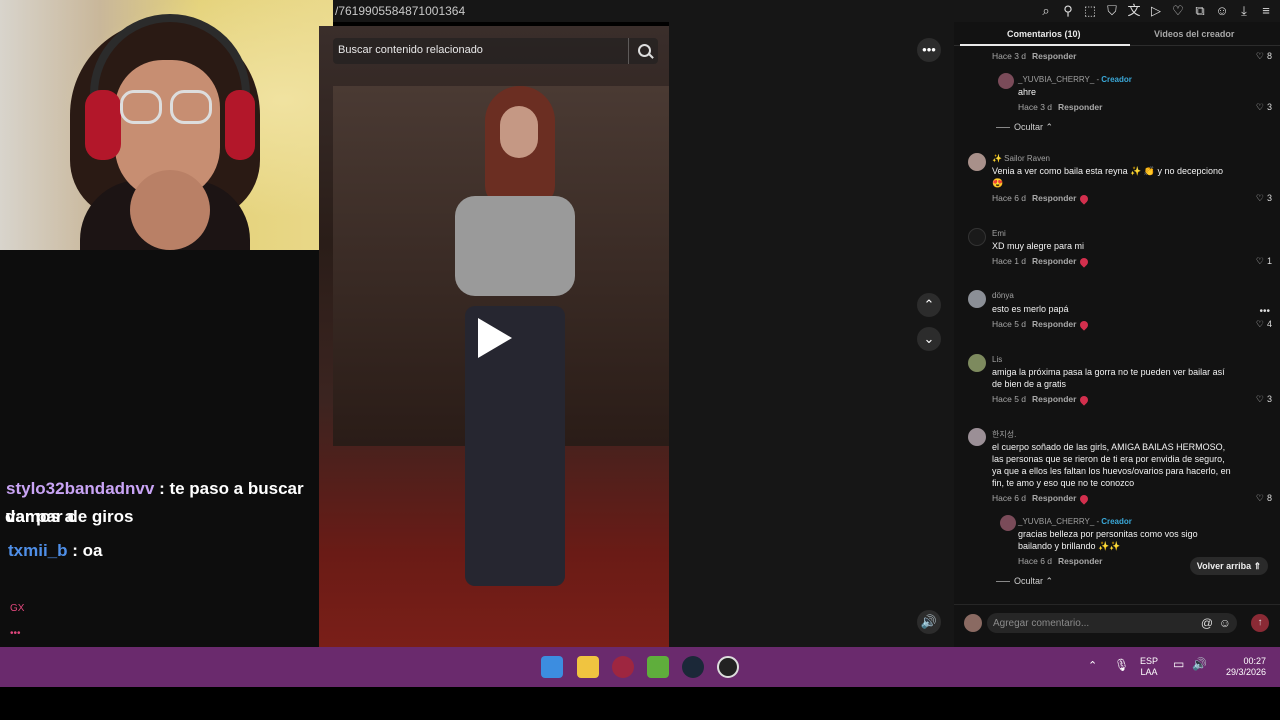 The image size is (1280, 720). What do you see at coordinates (1260, 623) in the screenshot?
I see `send-button: ↑` at bounding box center [1260, 623].